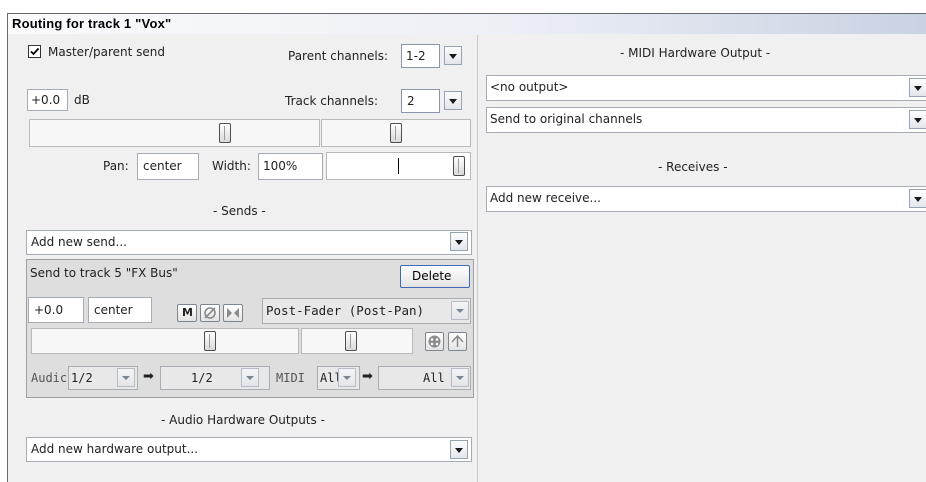 The height and width of the screenshot is (482, 926). I want to click on track-channels-label: Track channels:, so click(331, 101).